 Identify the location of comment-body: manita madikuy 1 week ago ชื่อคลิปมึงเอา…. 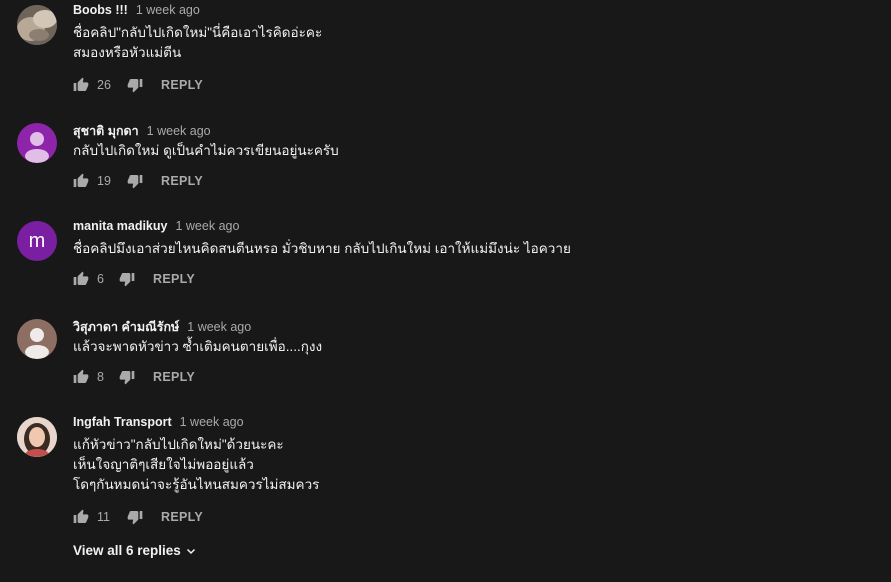
(322, 255).